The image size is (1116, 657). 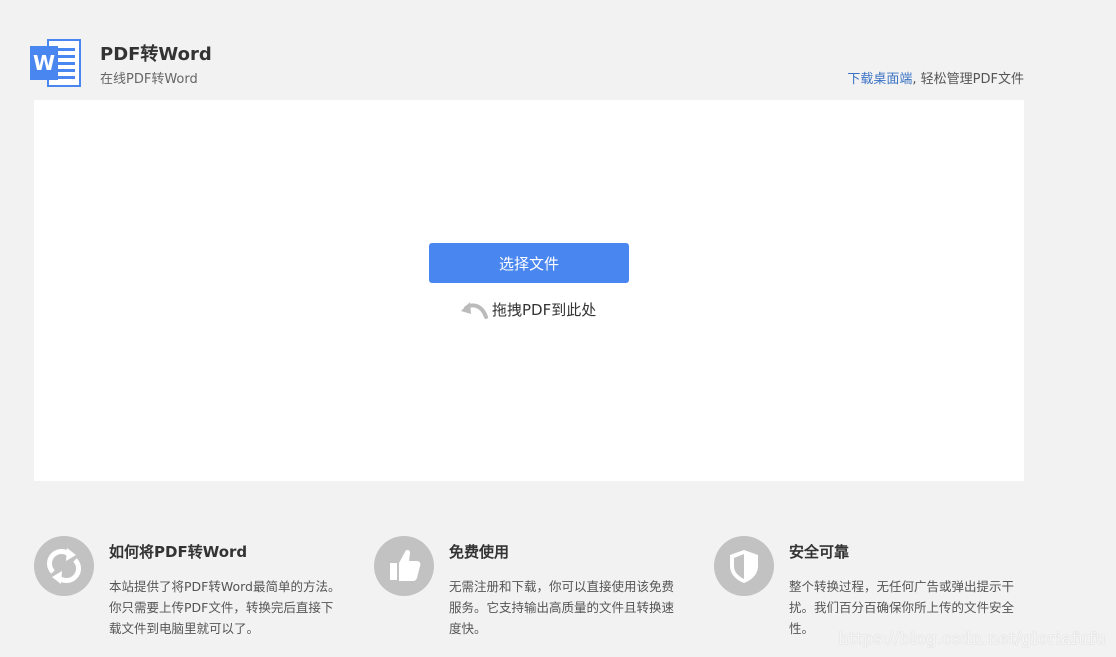 I want to click on shield-icon, so click(x=744, y=566).